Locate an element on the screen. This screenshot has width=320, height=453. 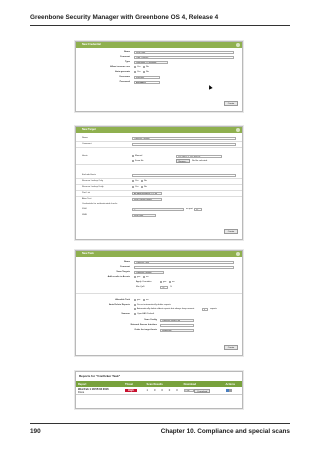
field-label: Auto-generate is located at coordinates (122, 72).